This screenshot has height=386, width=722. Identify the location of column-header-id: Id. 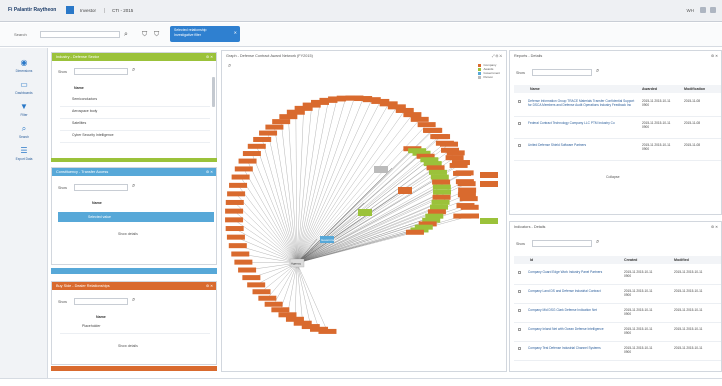
(531, 260).